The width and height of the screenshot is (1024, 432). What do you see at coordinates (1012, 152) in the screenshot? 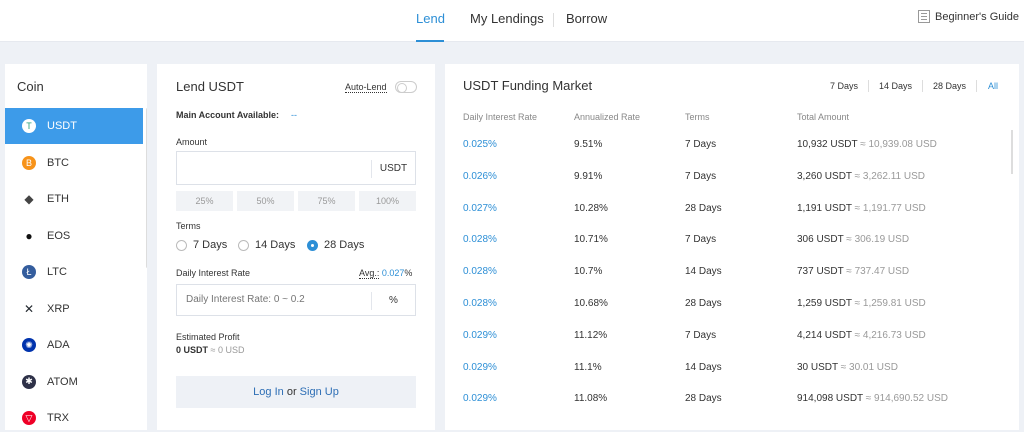
I see `market-scrollbar` at bounding box center [1012, 152].